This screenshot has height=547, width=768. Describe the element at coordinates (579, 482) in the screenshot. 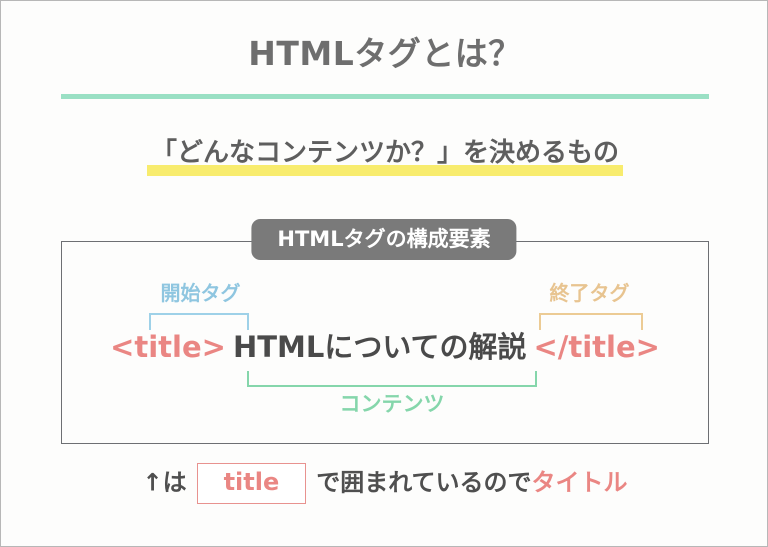

I see `caption-accent-text: タイトル` at that location.